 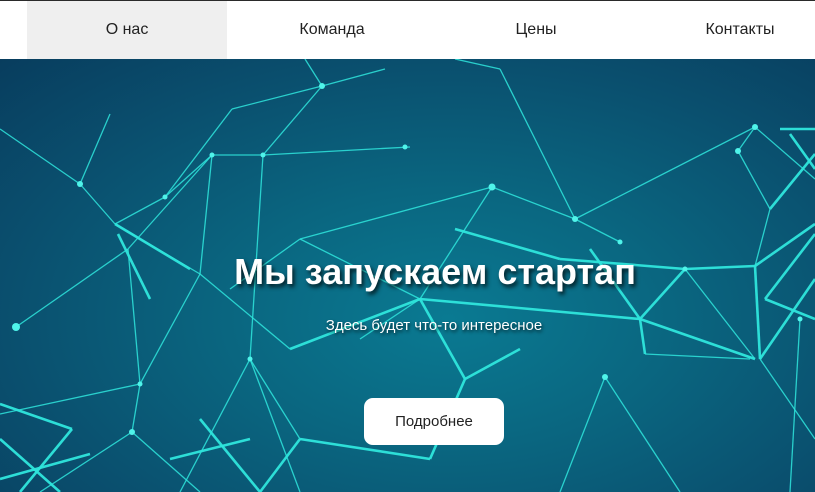 I want to click on more-info-button: Подробнее, so click(x=434, y=421).